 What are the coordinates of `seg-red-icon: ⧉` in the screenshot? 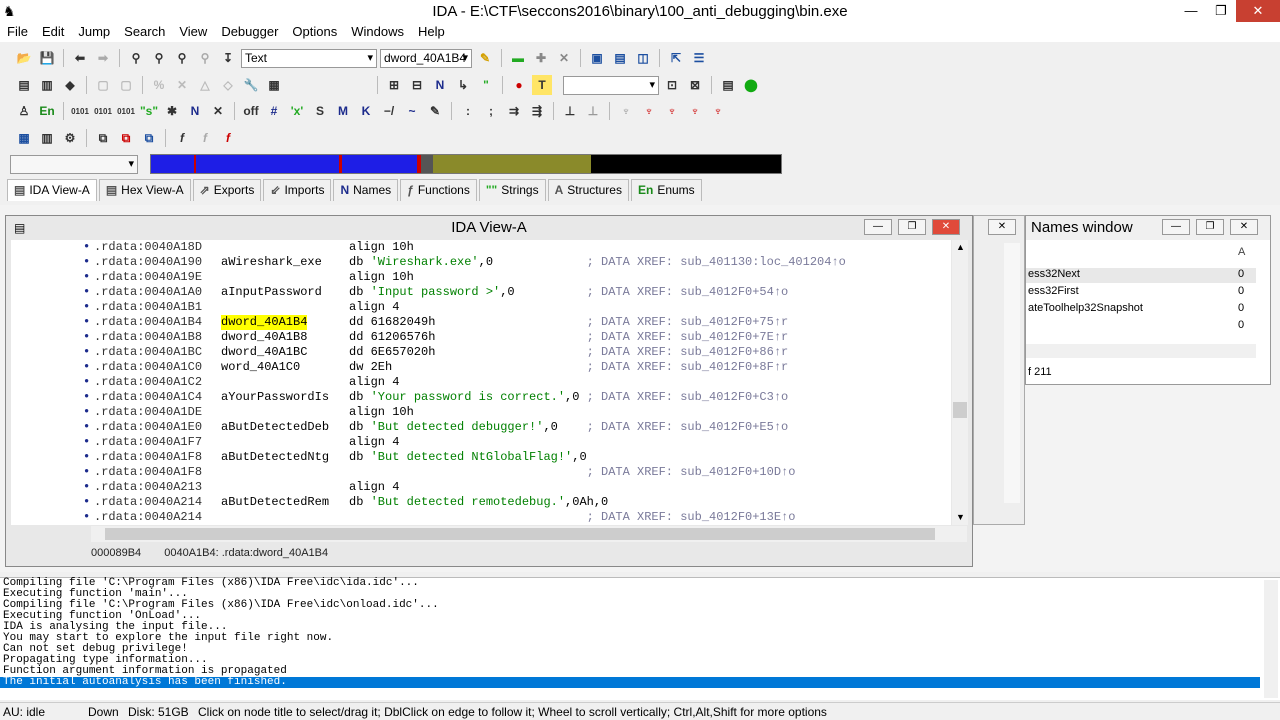 It's located at (126, 138).